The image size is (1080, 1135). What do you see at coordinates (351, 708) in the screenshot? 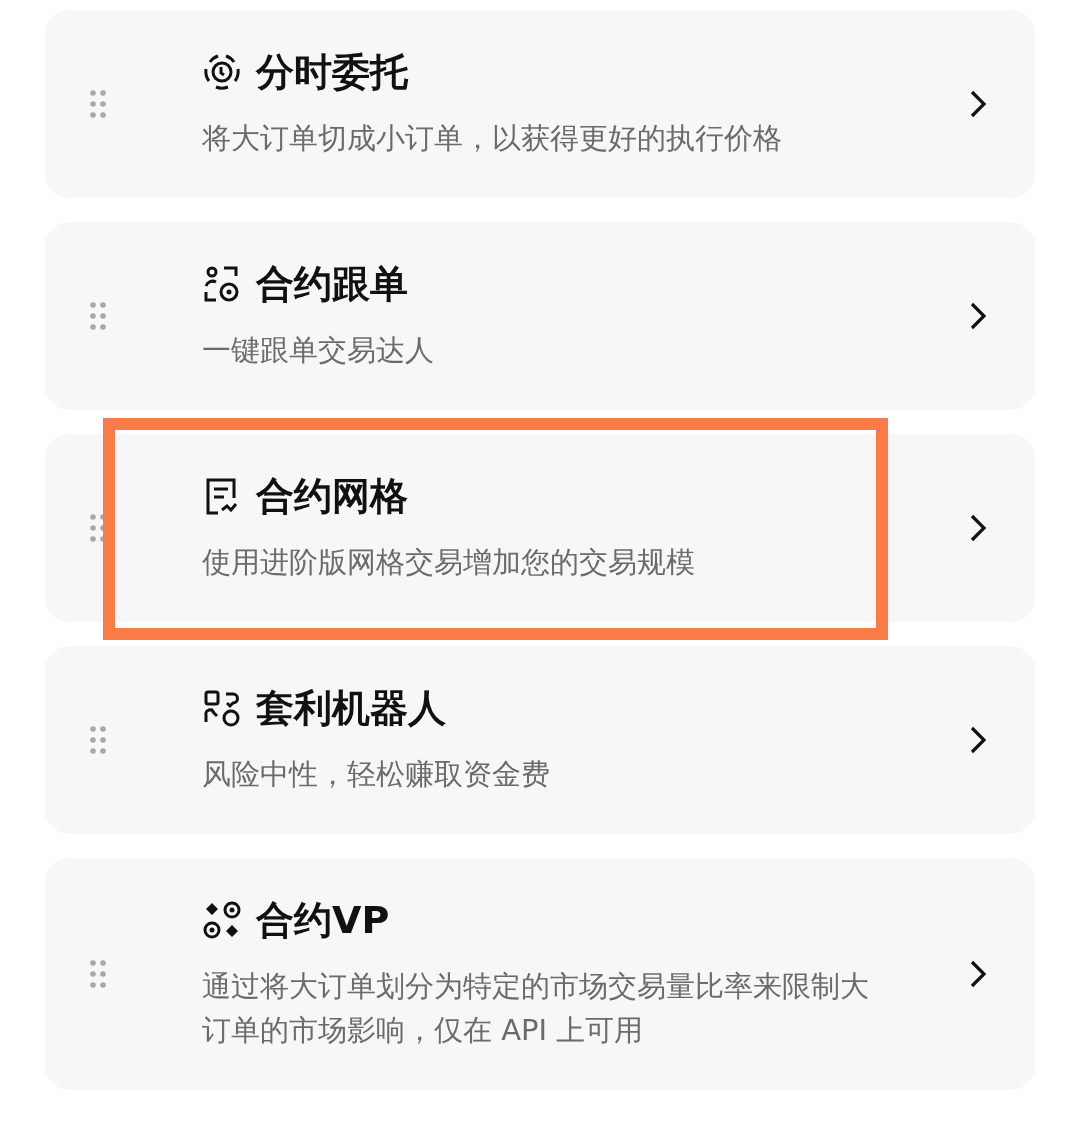
I see `card-title: 套利机器人` at bounding box center [351, 708].